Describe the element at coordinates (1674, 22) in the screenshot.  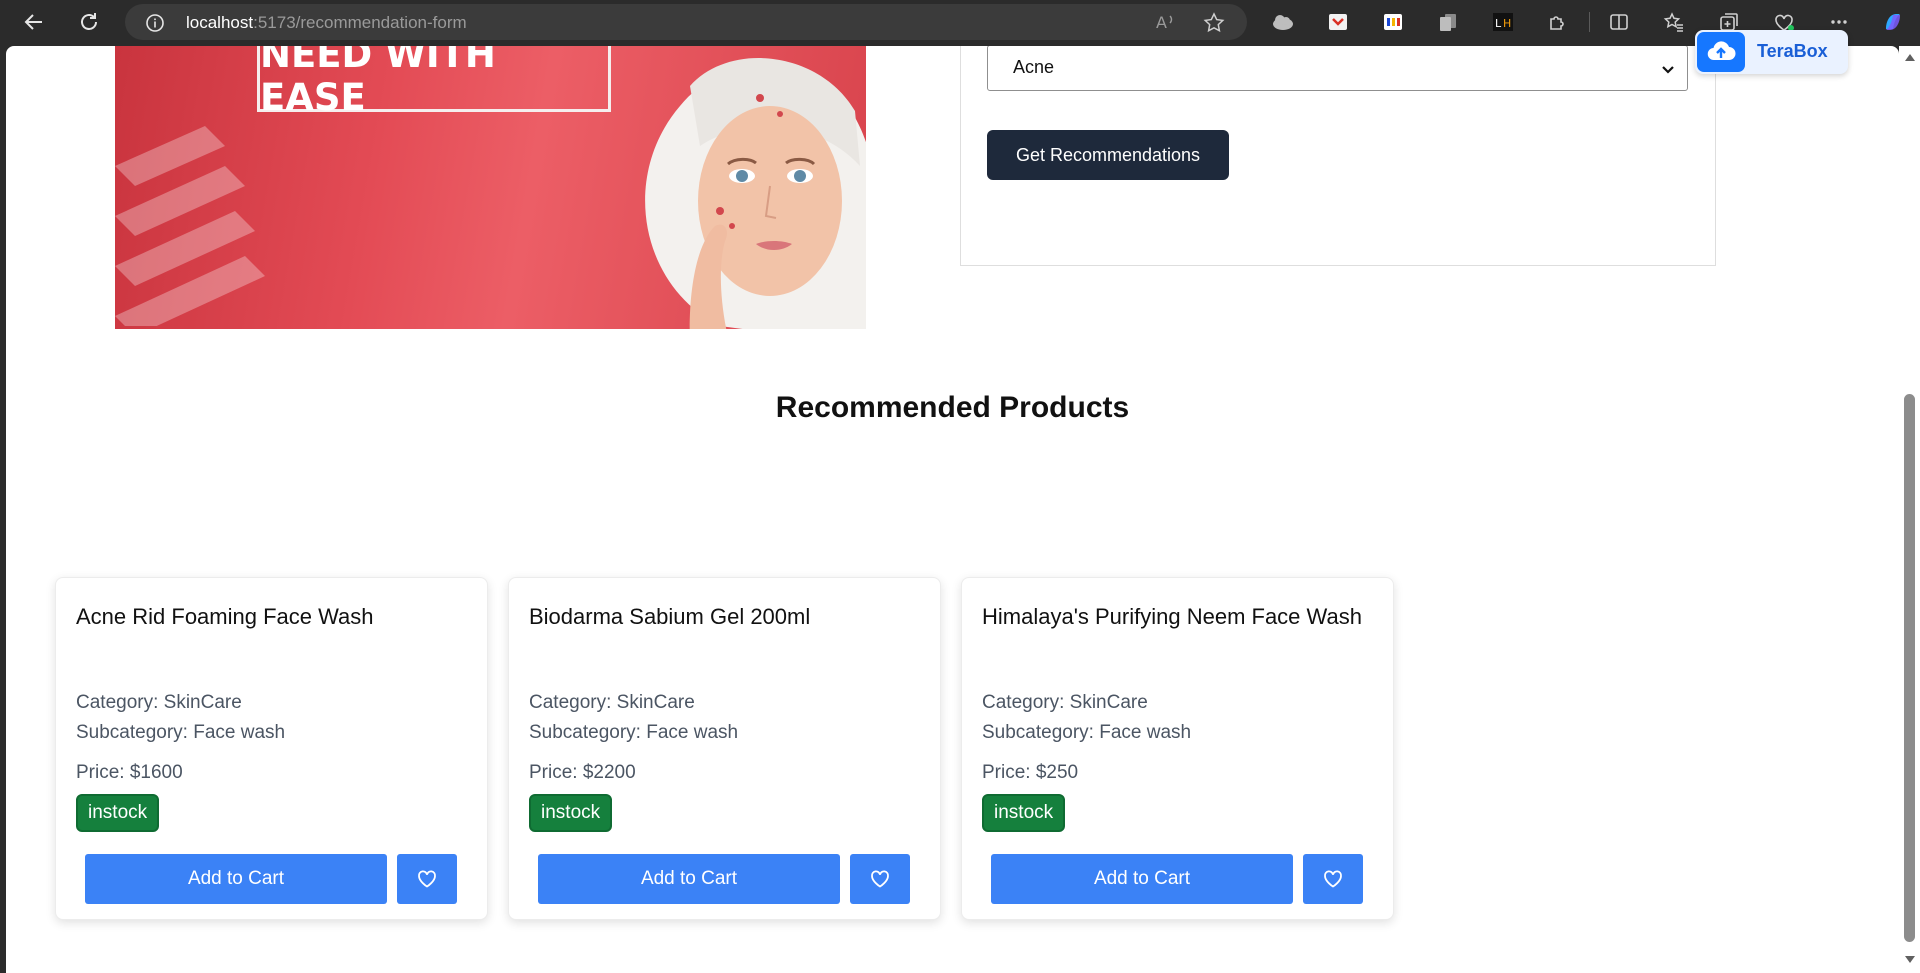
I see `favorites-icon` at that location.